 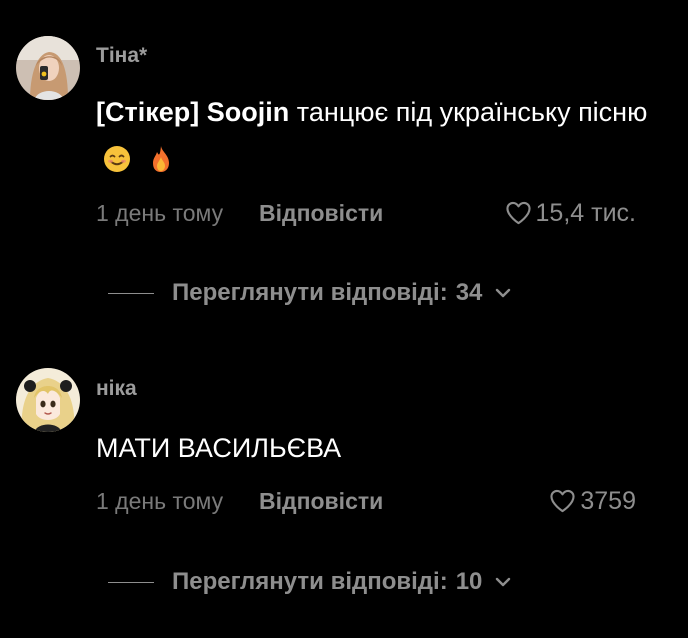 I want to click on like-count: 3759, so click(x=608, y=500).